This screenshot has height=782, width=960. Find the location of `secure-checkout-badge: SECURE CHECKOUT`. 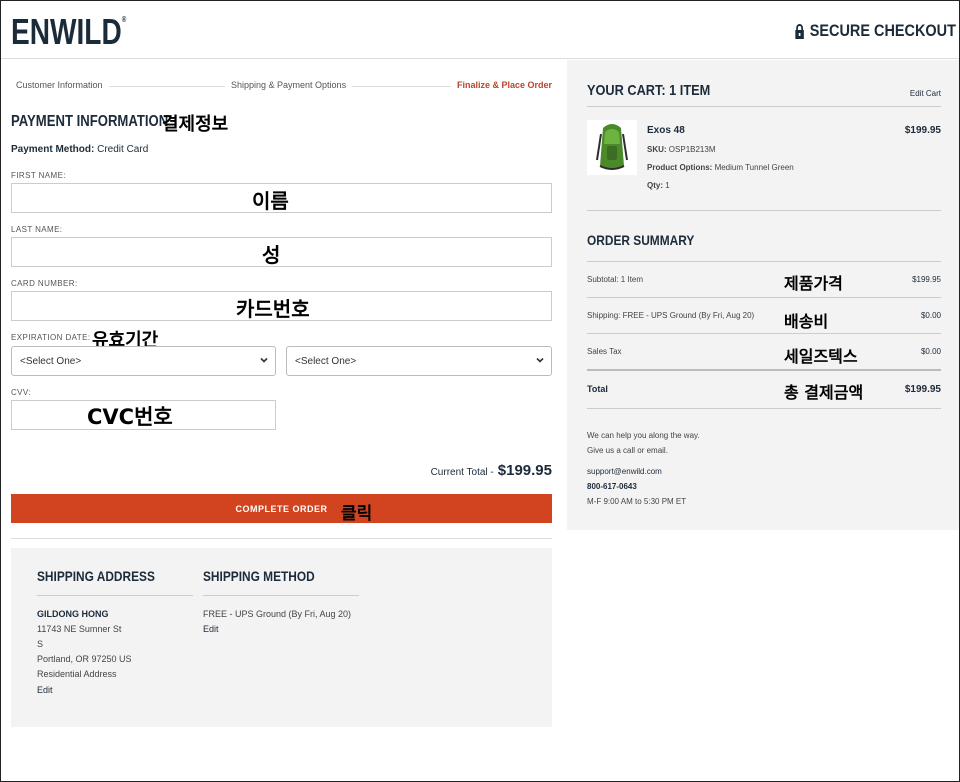

secure-checkout-badge: SECURE CHECKOUT is located at coordinates (875, 31).